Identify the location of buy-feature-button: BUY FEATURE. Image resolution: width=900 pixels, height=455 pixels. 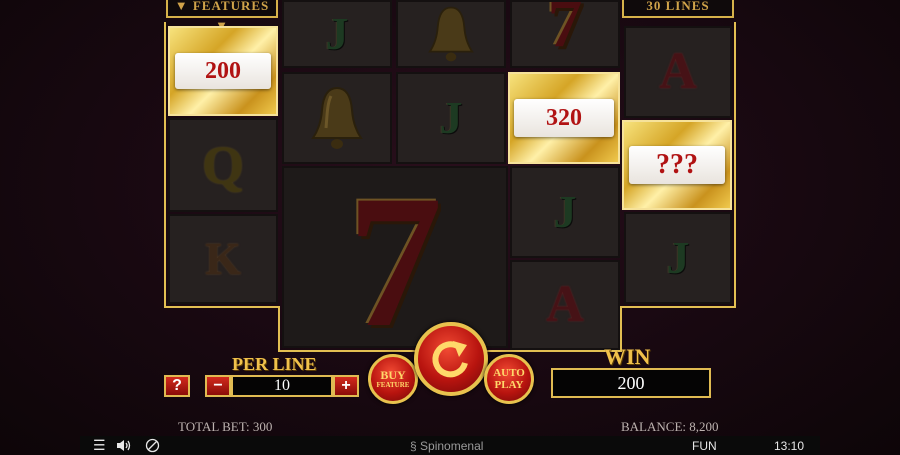
(393, 379).